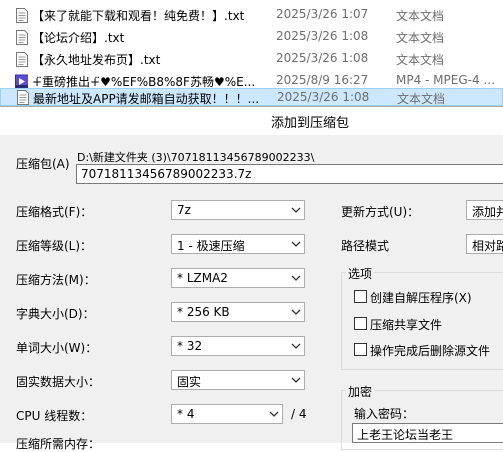  I want to click on update-label: 更新方式(U)：, so click(380, 212).